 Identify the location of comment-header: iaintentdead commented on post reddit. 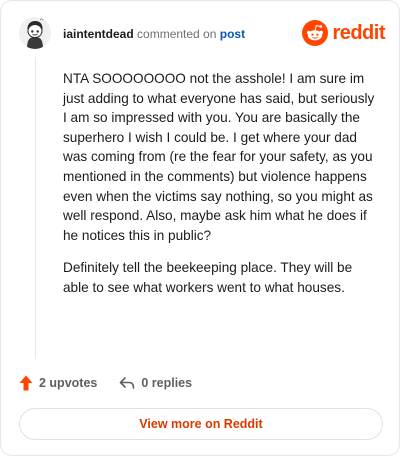
(202, 34).